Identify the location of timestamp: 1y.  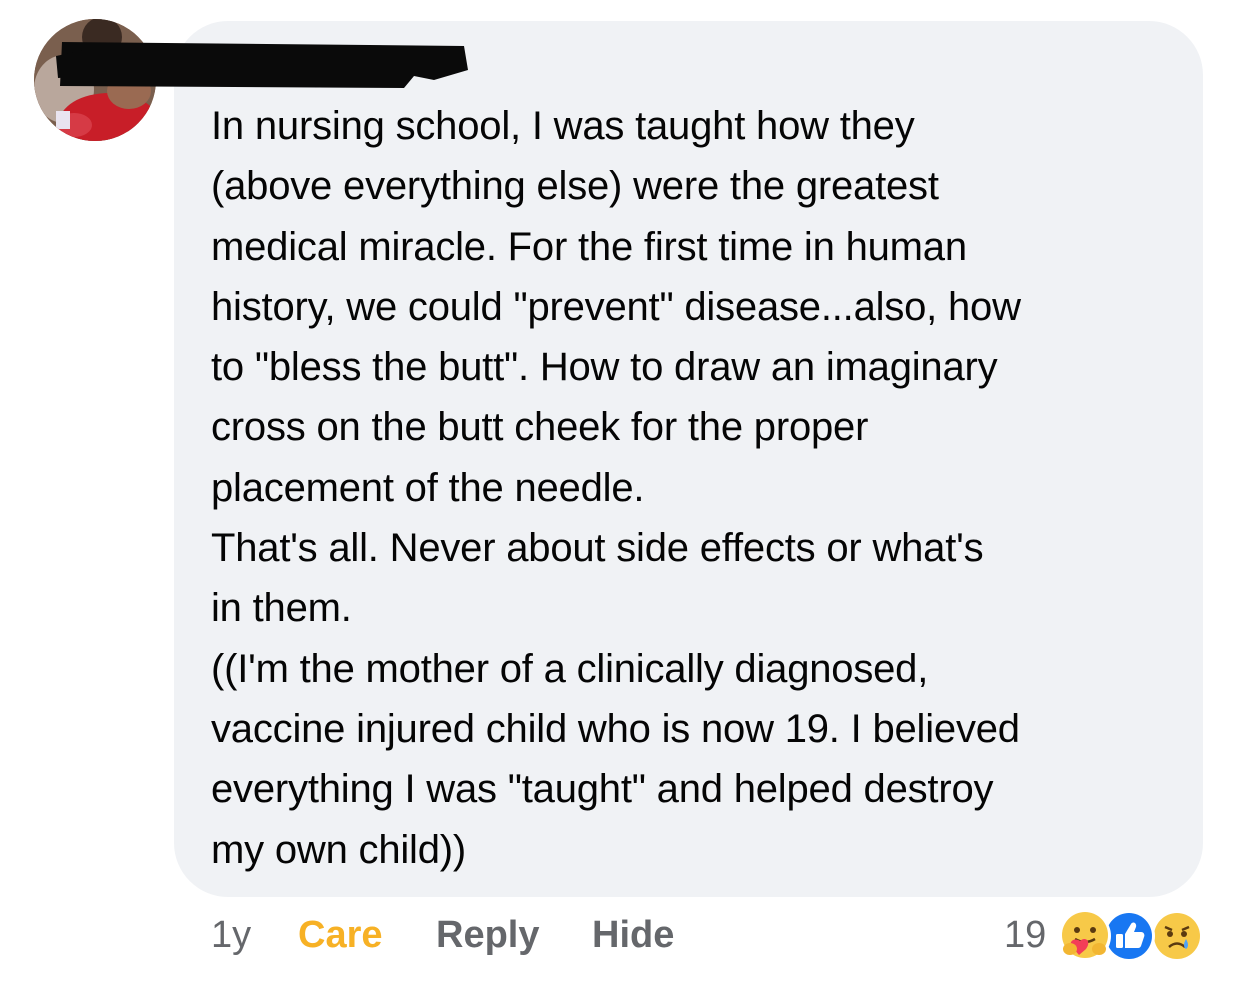
(231, 935).